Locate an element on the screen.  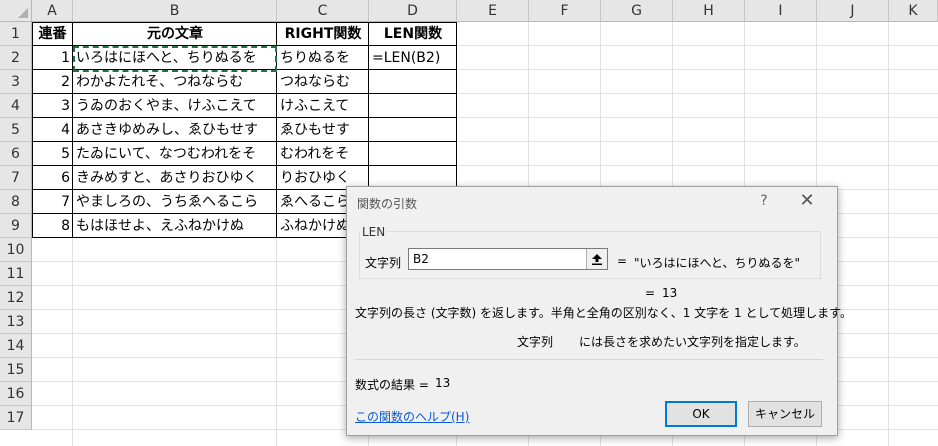
header-cell-no: 連番 is located at coordinates (52, 34).